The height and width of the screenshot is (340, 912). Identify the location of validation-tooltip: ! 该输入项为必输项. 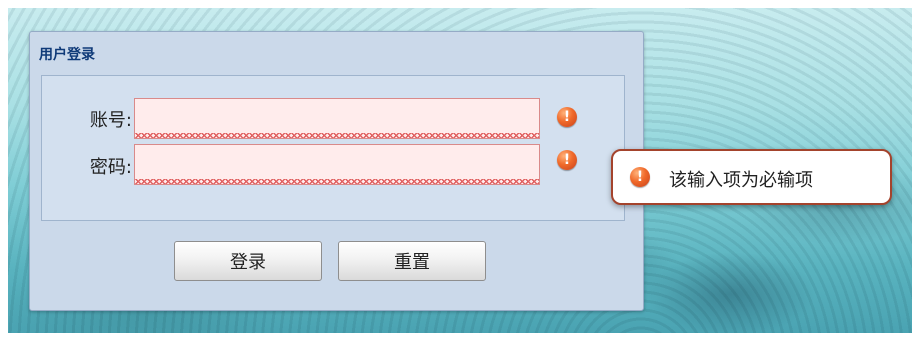
(751, 177).